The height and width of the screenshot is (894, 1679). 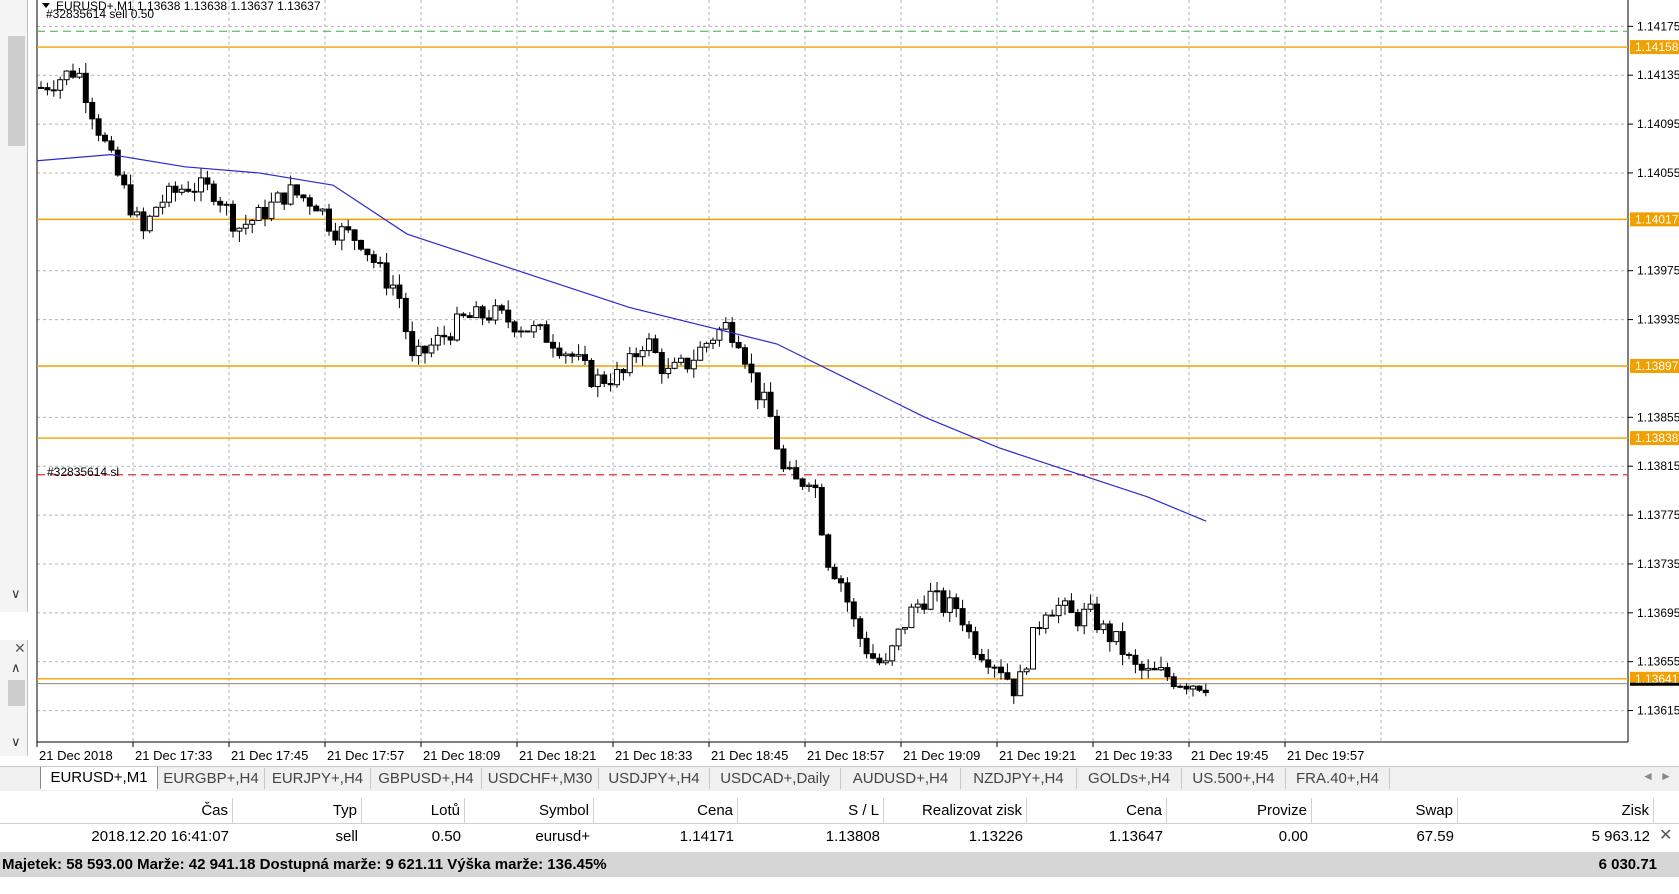 What do you see at coordinates (706, 836) in the screenshot?
I see `cell-4: 1.14171` at bounding box center [706, 836].